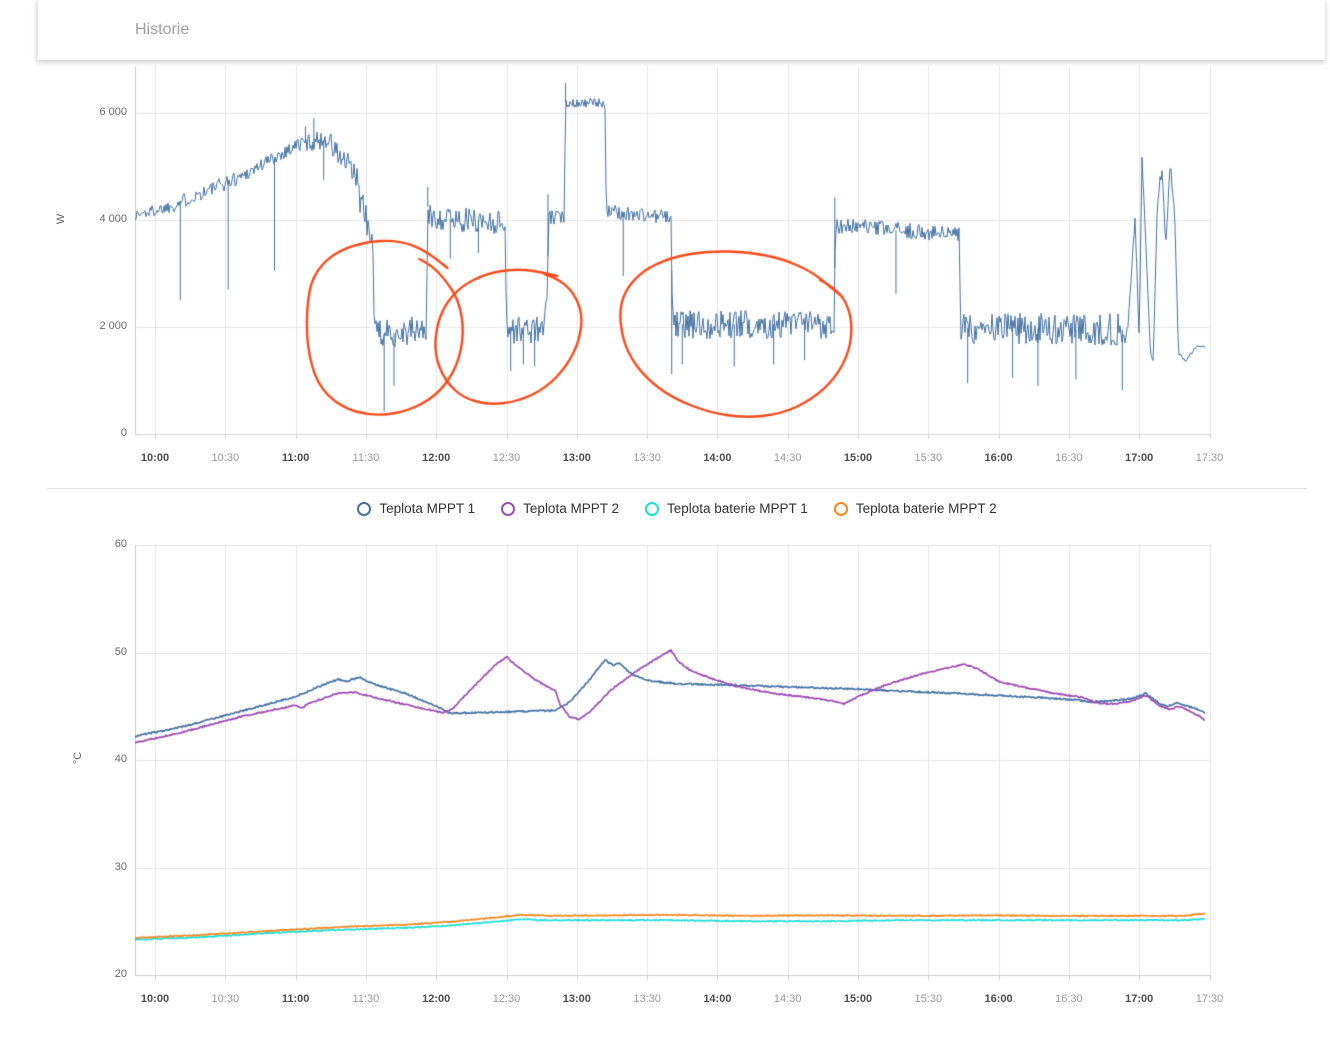  I want to click on temperature-x-tick-label: 16:30, so click(1069, 999).